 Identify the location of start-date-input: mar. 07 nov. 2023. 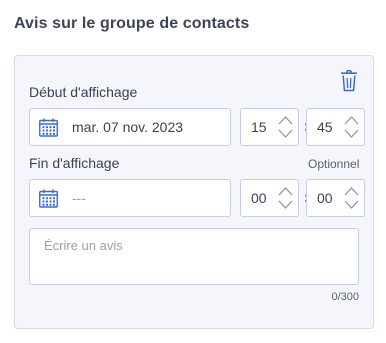
(130, 127).